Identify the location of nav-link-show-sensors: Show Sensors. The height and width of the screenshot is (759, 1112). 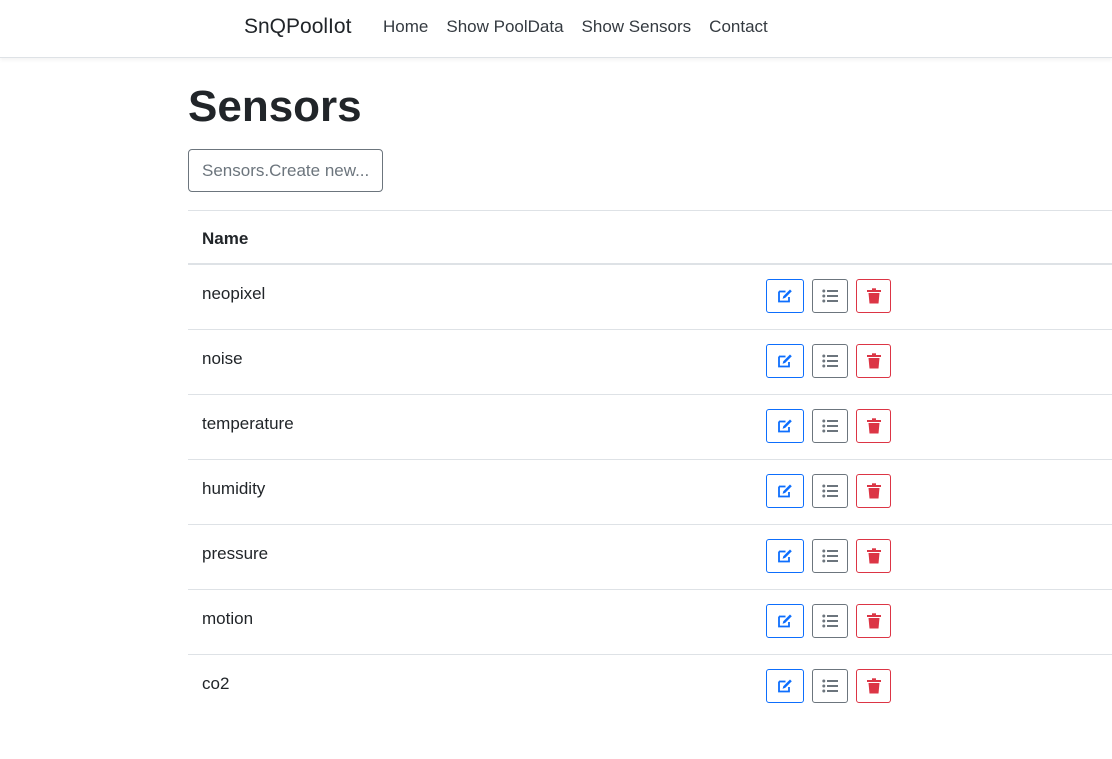
(637, 27).